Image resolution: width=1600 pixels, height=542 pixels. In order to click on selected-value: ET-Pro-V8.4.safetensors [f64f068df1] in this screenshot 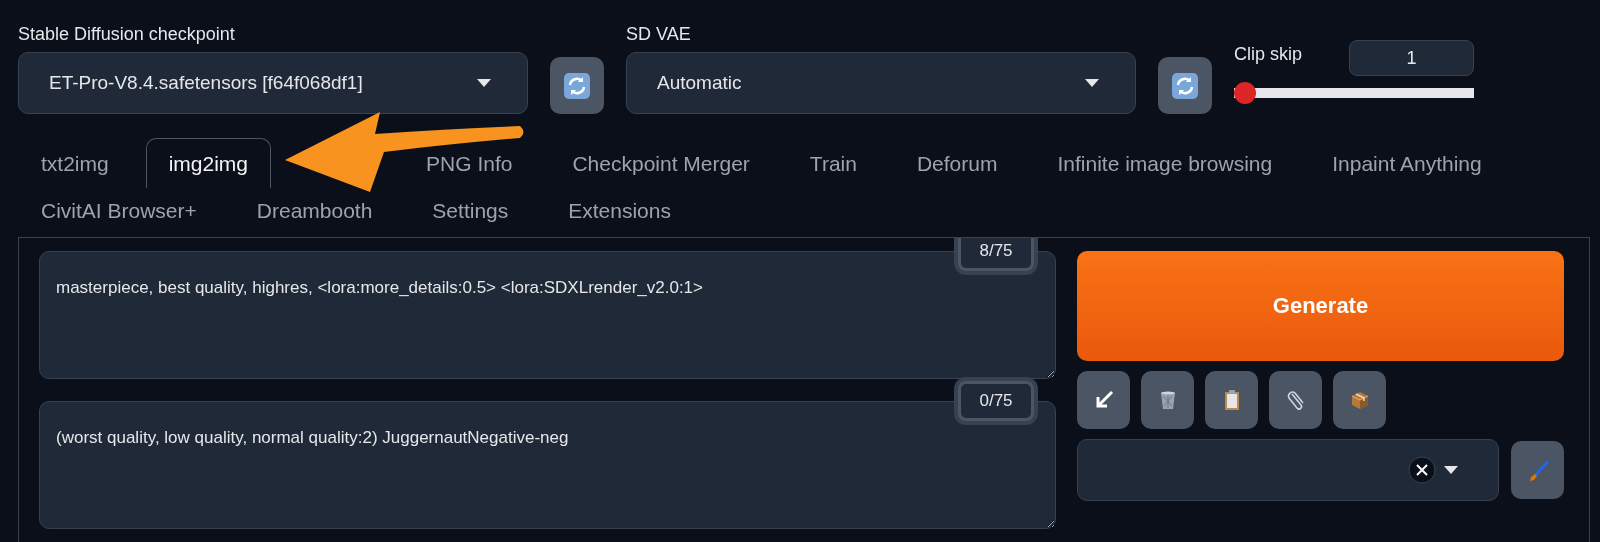, I will do `click(206, 83)`.